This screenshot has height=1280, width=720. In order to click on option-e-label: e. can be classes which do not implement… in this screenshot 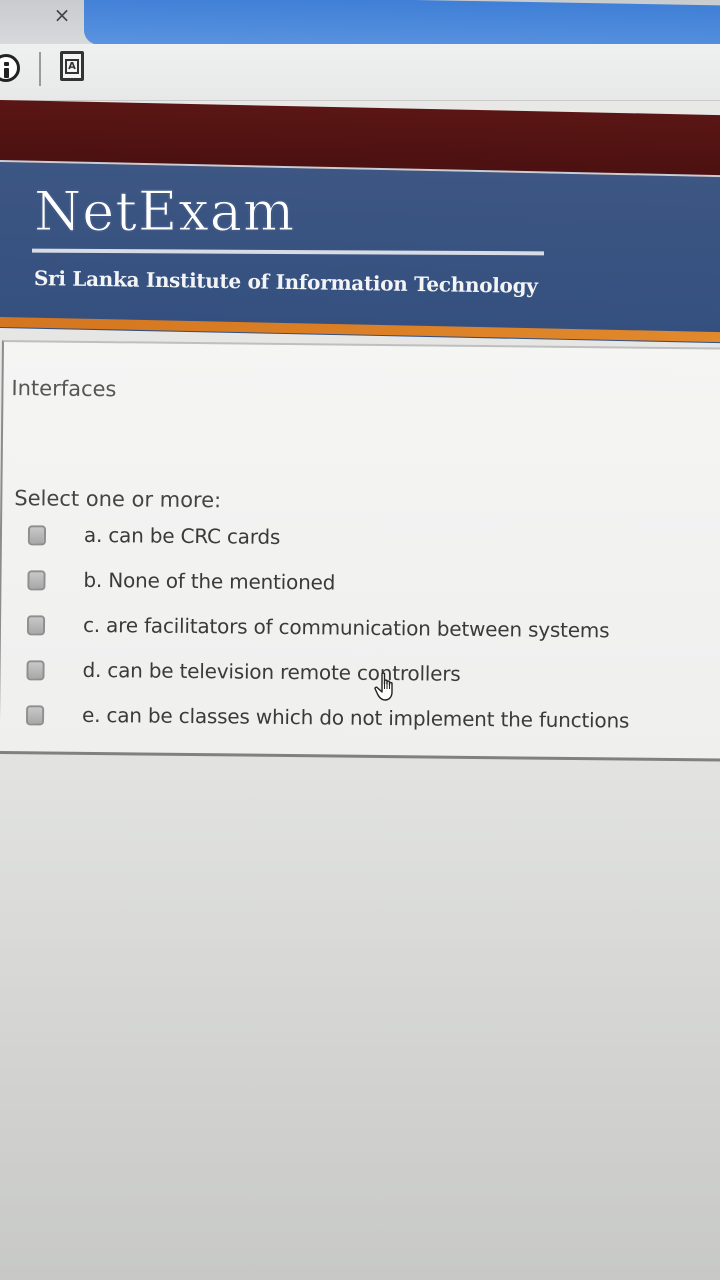, I will do `click(355, 718)`.